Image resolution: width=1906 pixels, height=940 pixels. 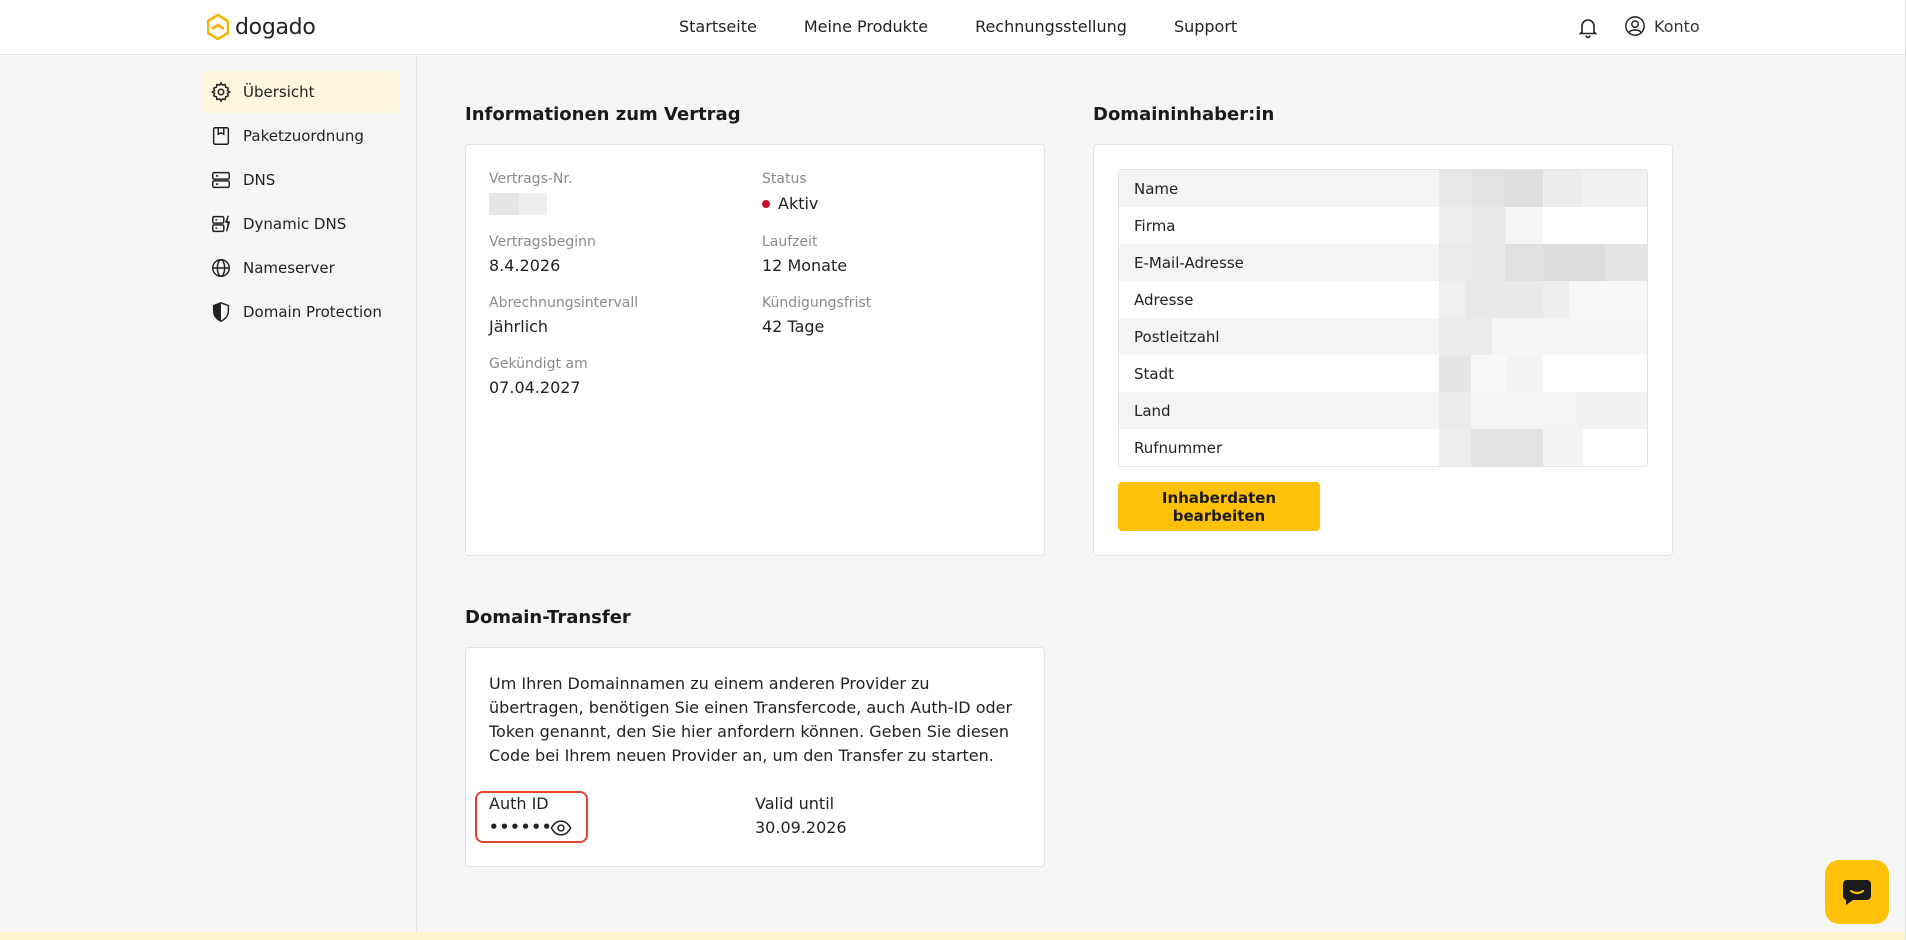 What do you see at coordinates (795, 803) in the screenshot?
I see `valid-until-label: Valid until` at bounding box center [795, 803].